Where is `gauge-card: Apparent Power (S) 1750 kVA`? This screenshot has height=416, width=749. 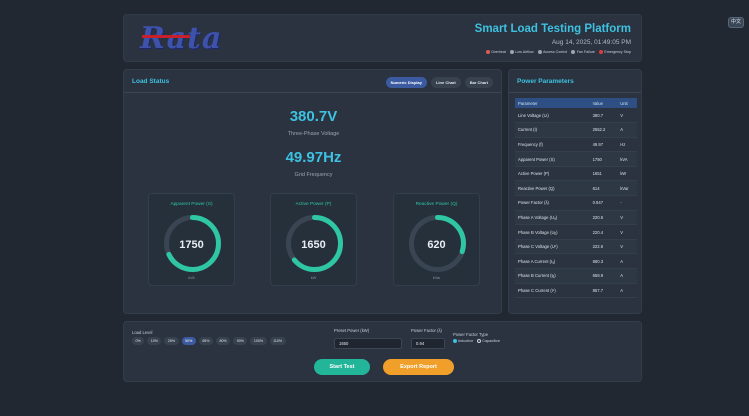
gauge-card: Apparent Power (S) 1750 kVA is located at coordinates (191, 239).